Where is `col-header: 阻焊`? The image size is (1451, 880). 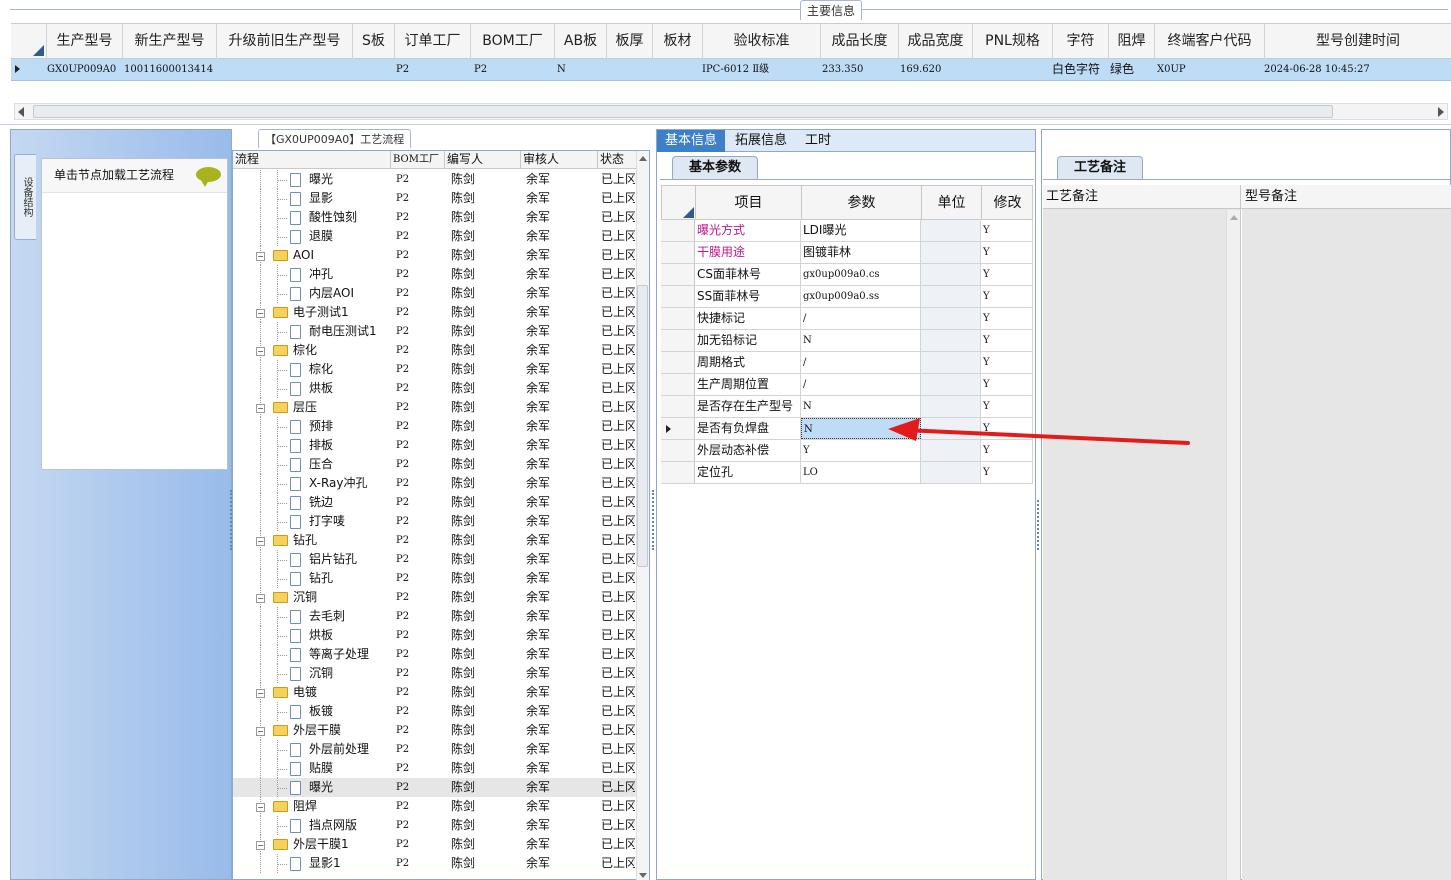 col-header: 阻焊 is located at coordinates (1132, 41).